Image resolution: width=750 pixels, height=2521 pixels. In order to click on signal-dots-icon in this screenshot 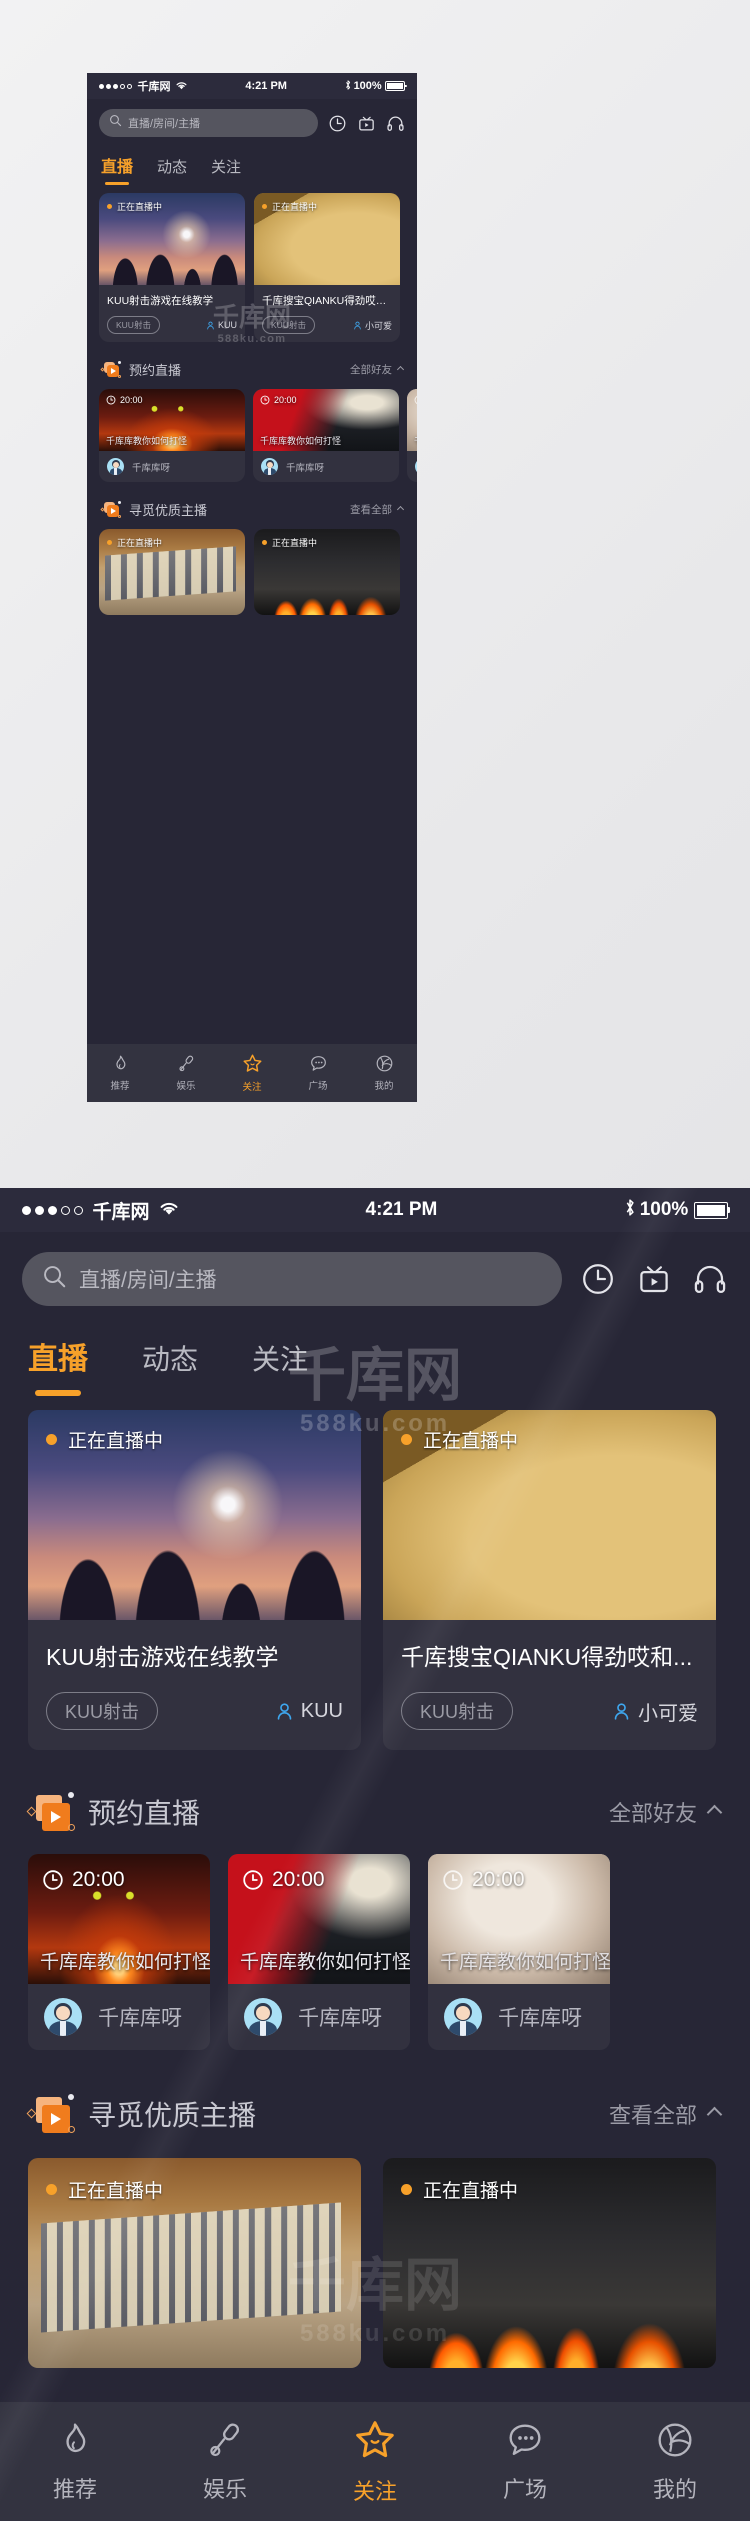, I will do `click(115, 86)`.